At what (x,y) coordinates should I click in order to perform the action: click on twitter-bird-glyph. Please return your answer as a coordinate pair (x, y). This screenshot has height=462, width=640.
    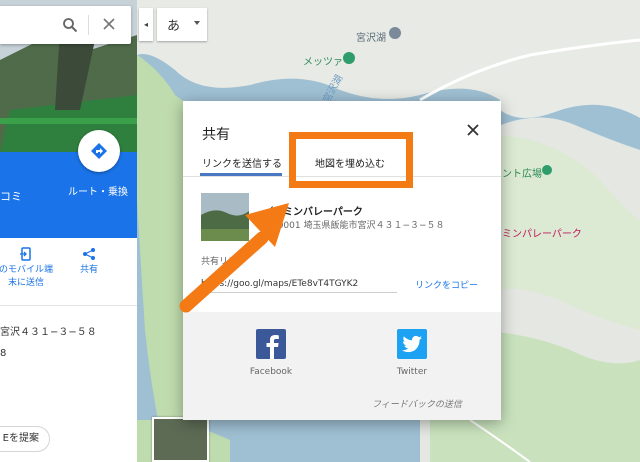
    Looking at the image, I should click on (412, 344).